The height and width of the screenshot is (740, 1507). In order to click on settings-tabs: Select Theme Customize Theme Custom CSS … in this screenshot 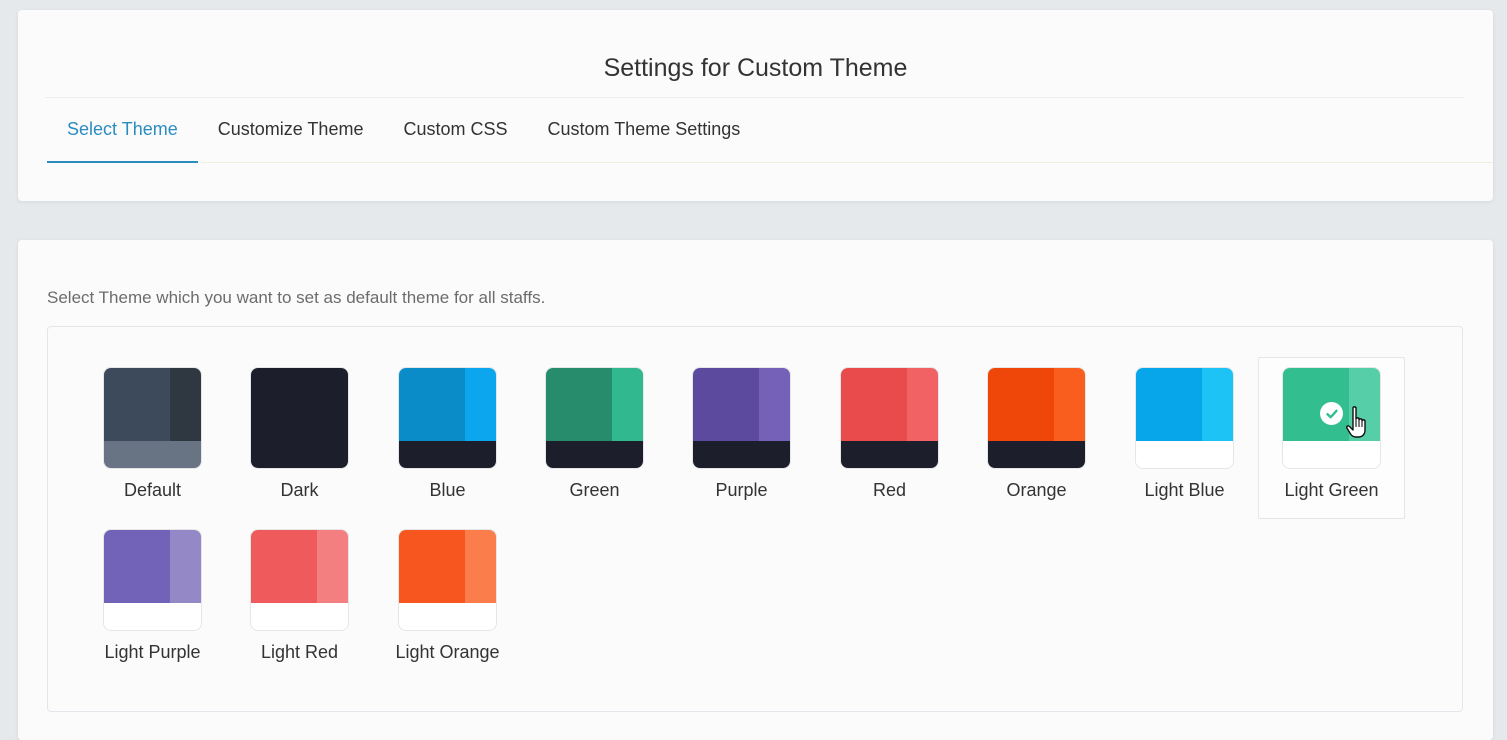, I will do `click(755, 130)`.